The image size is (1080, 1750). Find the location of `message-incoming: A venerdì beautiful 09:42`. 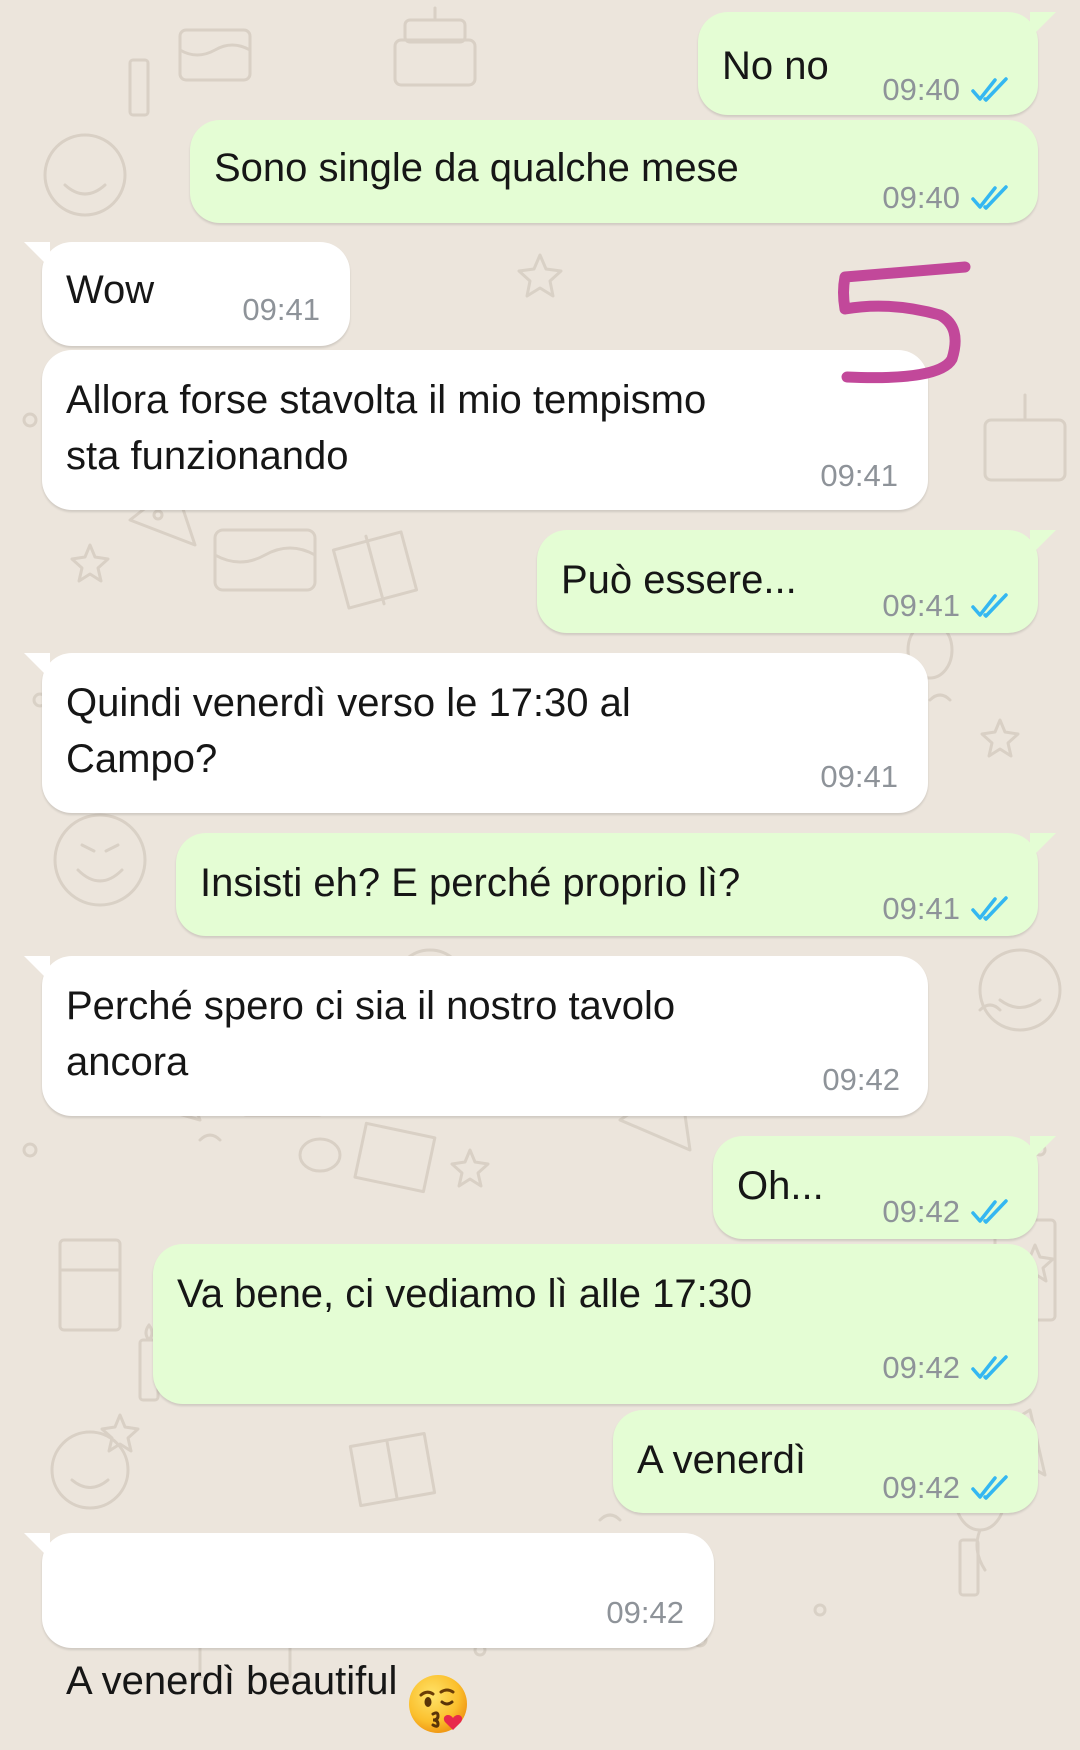

message-incoming: A venerdì beautiful 09:42 is located at coordinates (369, 1633).